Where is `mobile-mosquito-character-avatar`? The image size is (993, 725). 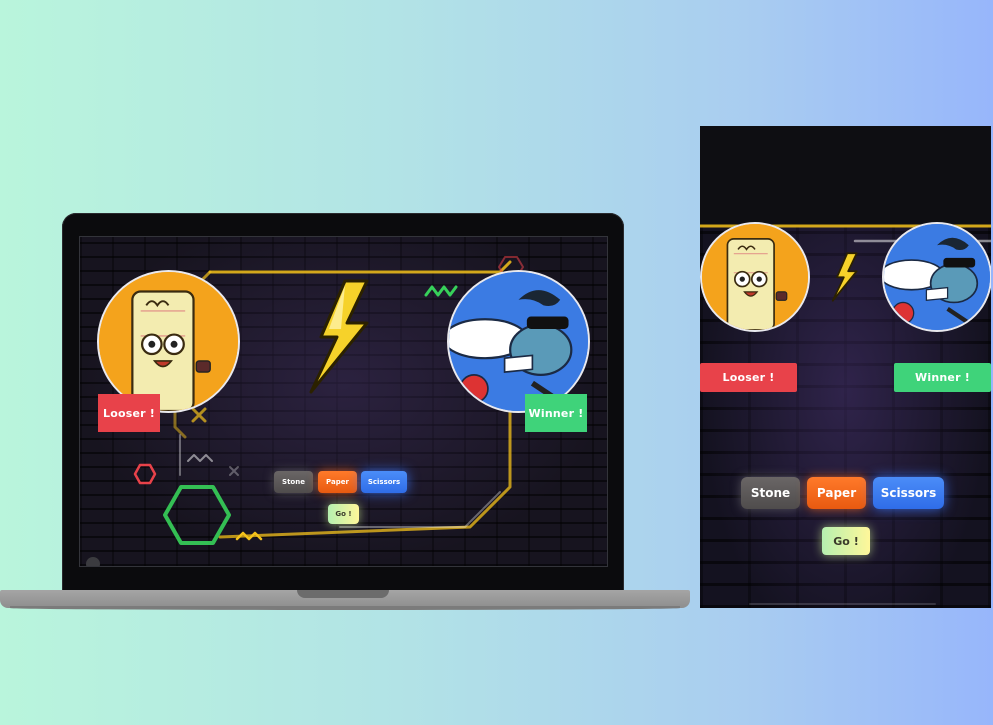
mobile-mosquito-character-avatar is located at coordinates (936, 277).